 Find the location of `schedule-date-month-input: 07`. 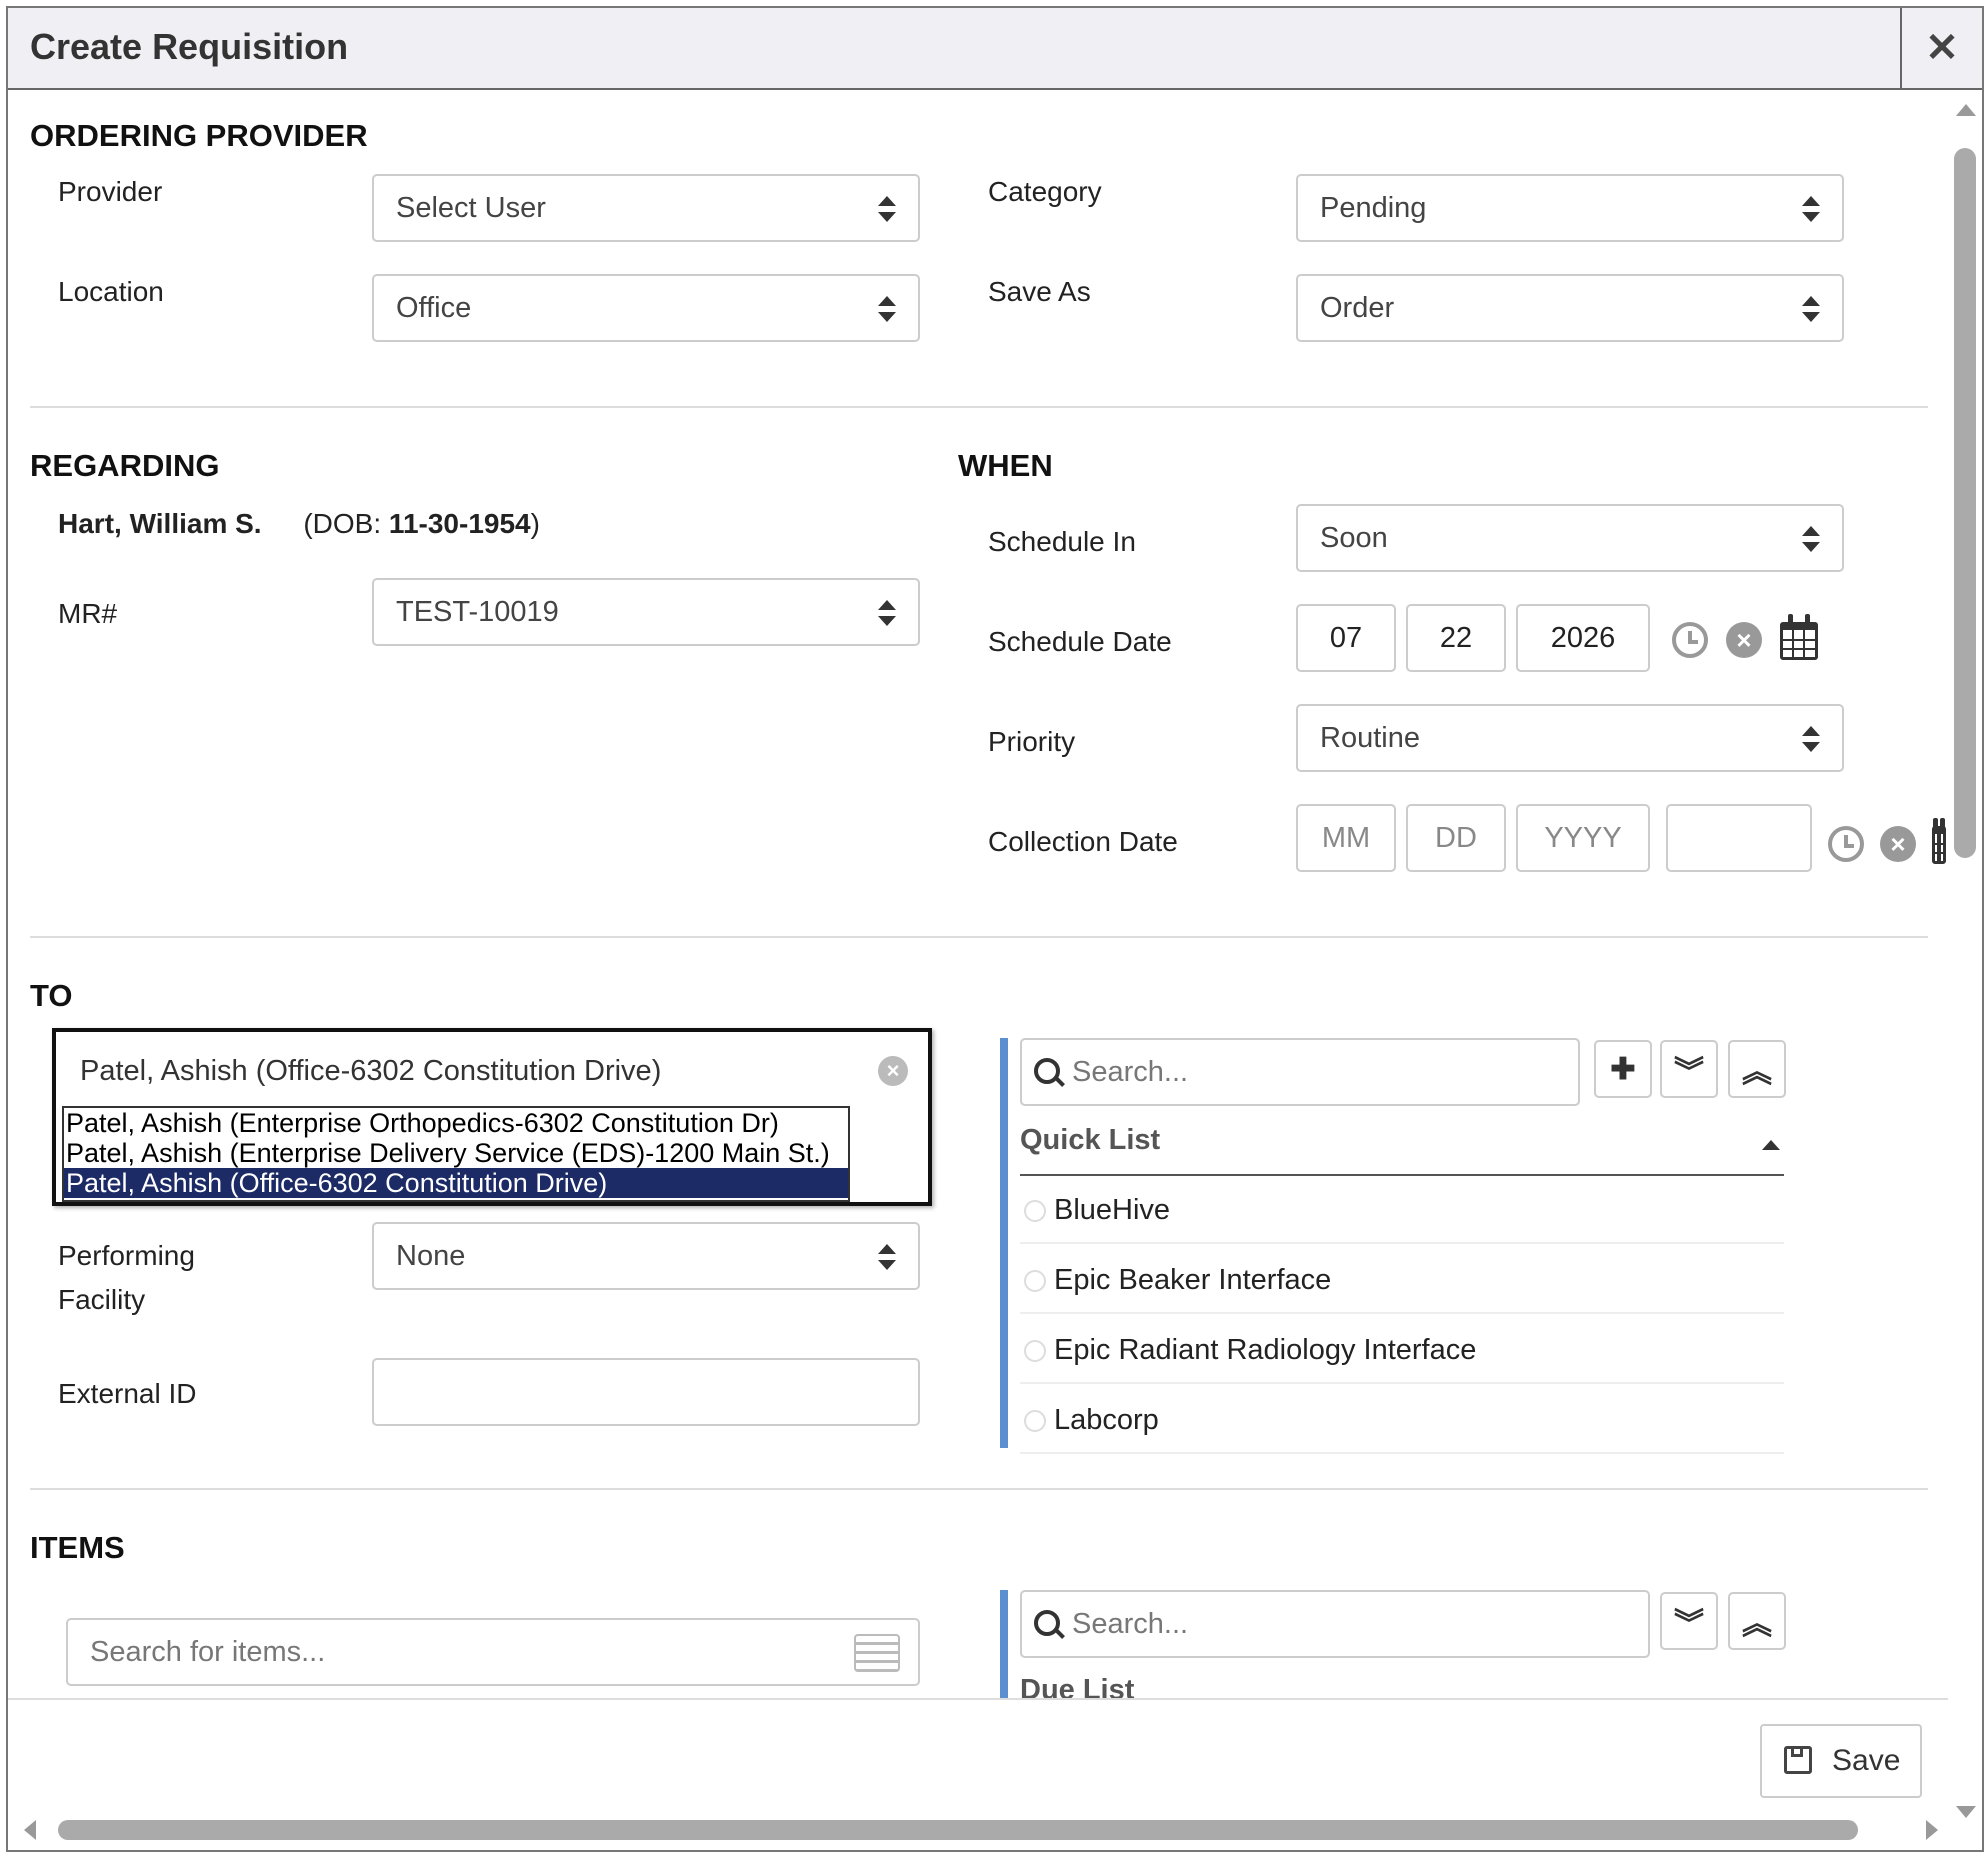

schedule-date-month-input: 07 is located at coordinates (1346, 638).